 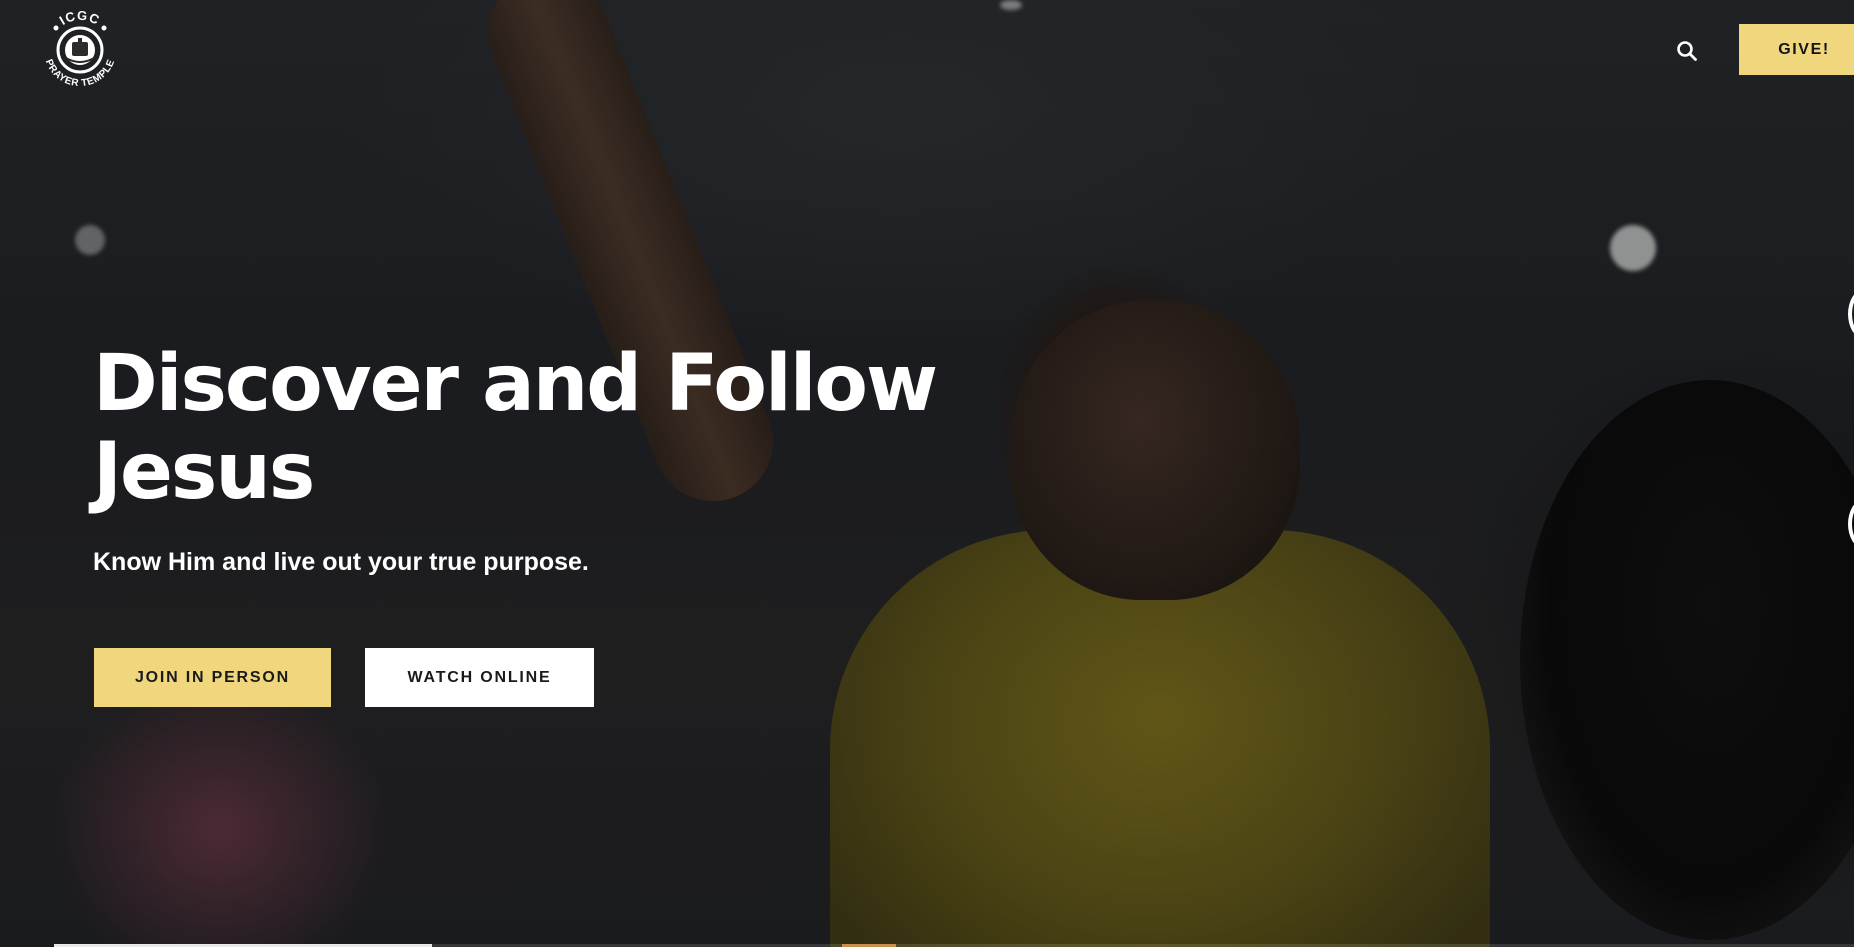 I want to click on logo-text-top: ICGC, so click(x=79, y=18).